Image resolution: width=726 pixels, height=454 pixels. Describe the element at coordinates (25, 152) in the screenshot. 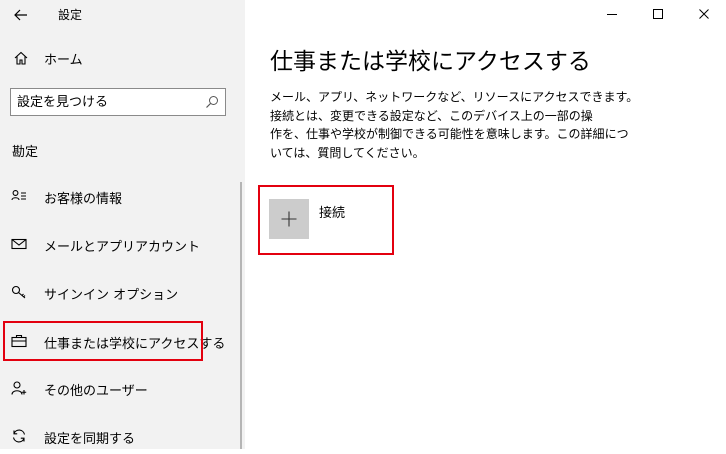

I see `section-title: 勘定` at that location.